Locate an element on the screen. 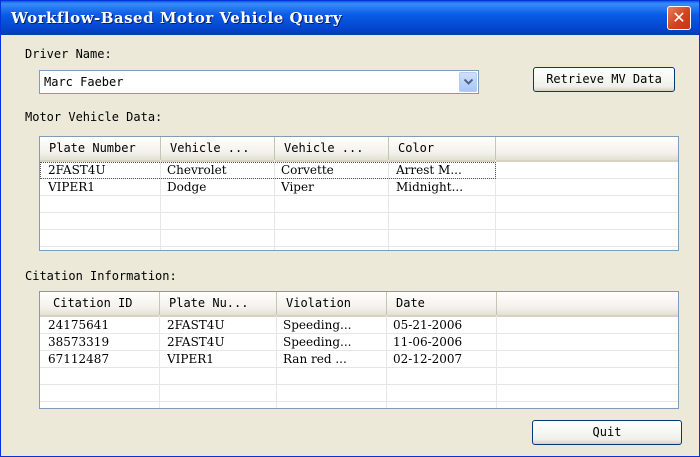 Image resolution: width=700 pixels, height=457 pixels. column-header: Plate Number is located at coordinates (100, 148).